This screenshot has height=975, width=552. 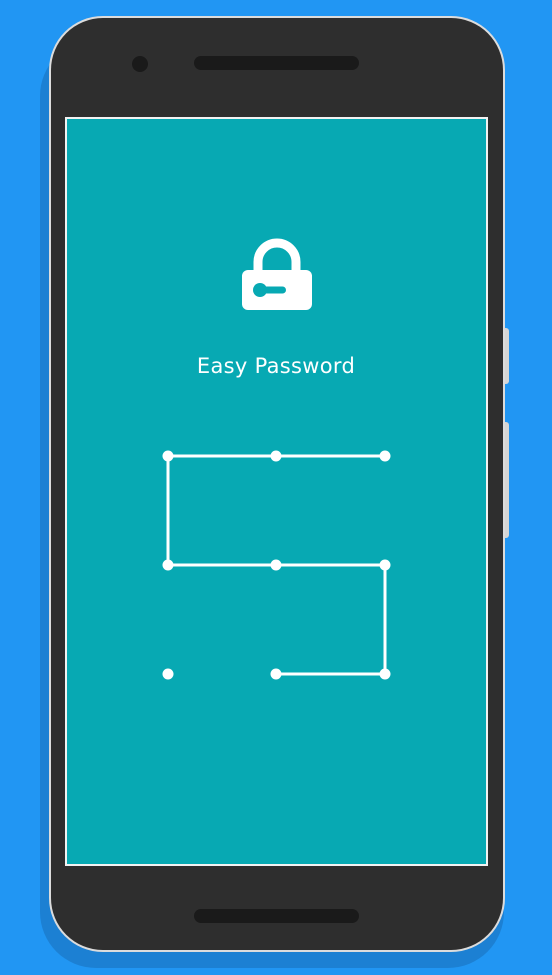 I want to click on front-camera, so click(x=140, y=64).